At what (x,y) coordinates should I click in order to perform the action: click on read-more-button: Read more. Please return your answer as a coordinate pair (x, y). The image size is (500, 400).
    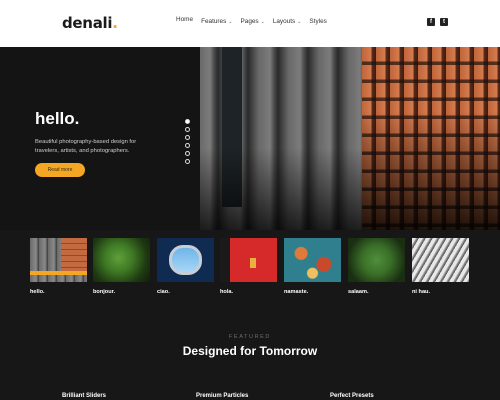
    Looking at the image, I should click on (60, 170).